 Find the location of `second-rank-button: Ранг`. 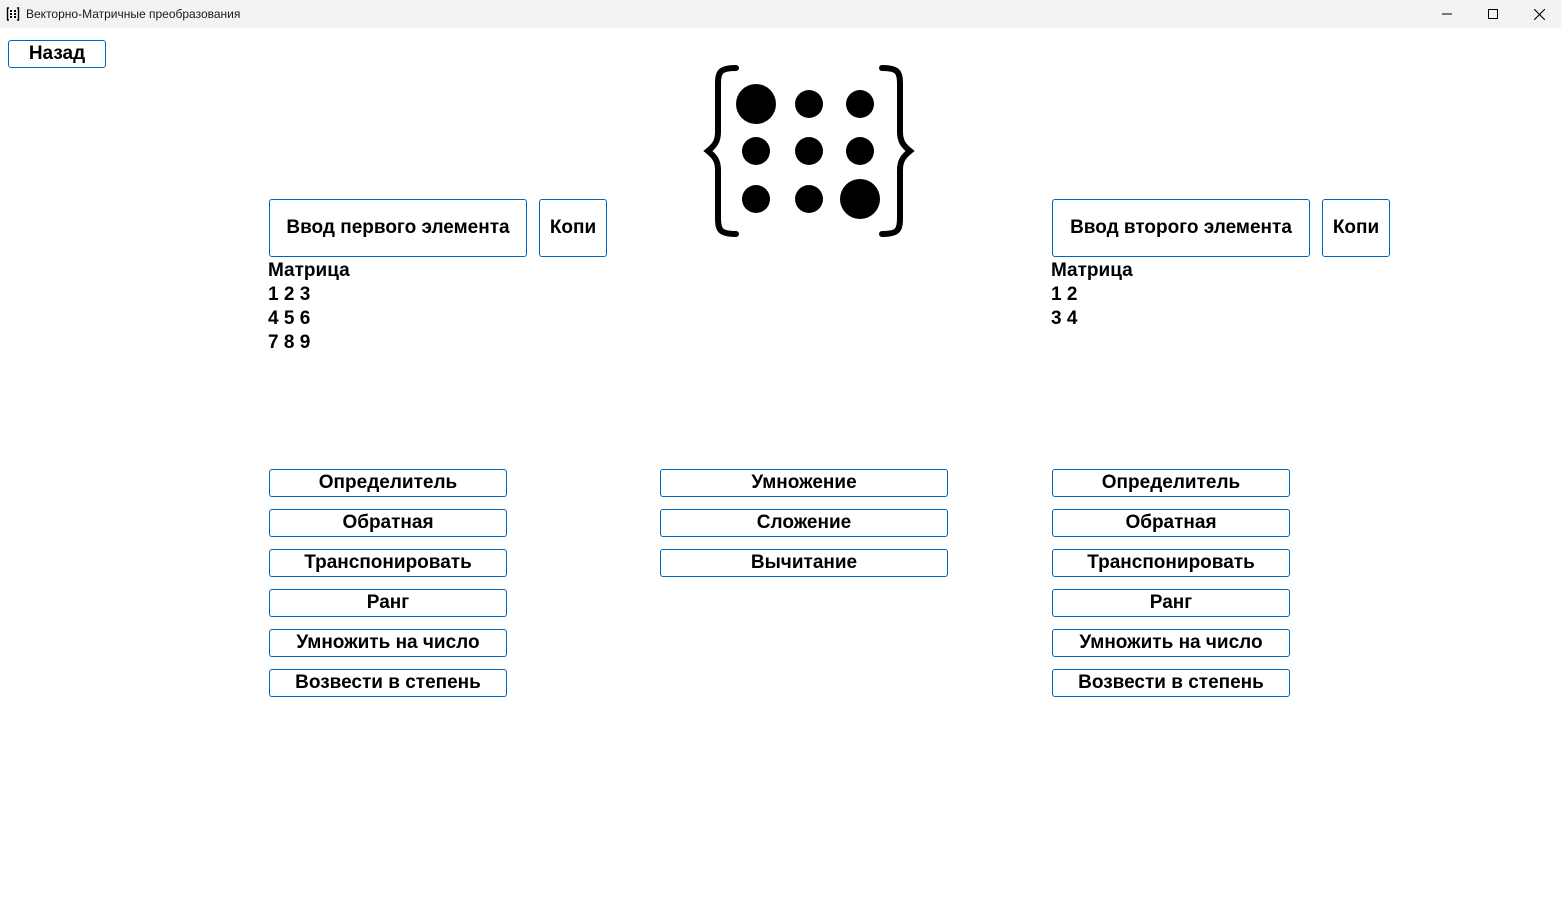

second-rank-button: Ранг is located at coordinates (1171, 603).